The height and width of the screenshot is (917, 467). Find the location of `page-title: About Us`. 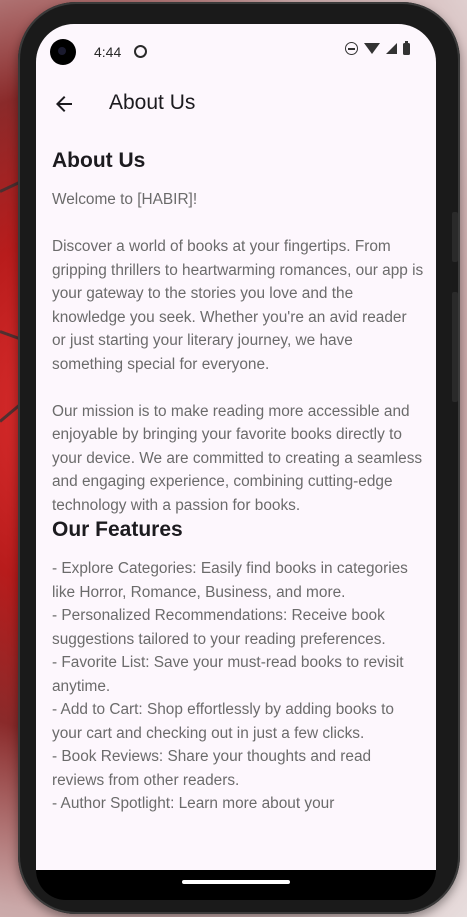

page-title: About Us is located at coordinates (152, 102).